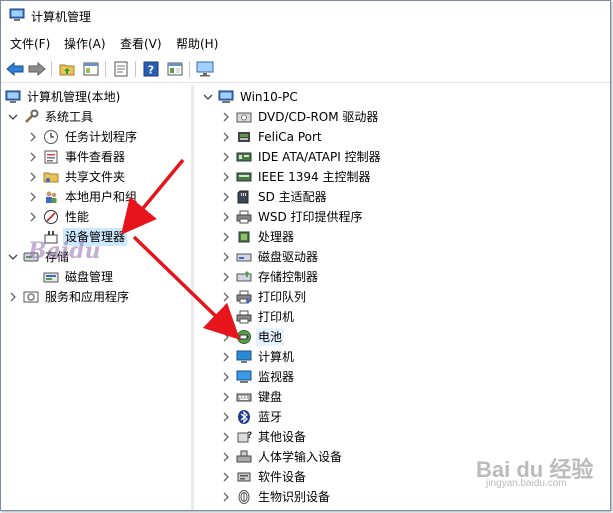 Image resolution: width=613 pixels, height=513 pixels. Describe the element at coordinates (244, 117) in the screenshot. I see `dvd-drive-icon` at that location.